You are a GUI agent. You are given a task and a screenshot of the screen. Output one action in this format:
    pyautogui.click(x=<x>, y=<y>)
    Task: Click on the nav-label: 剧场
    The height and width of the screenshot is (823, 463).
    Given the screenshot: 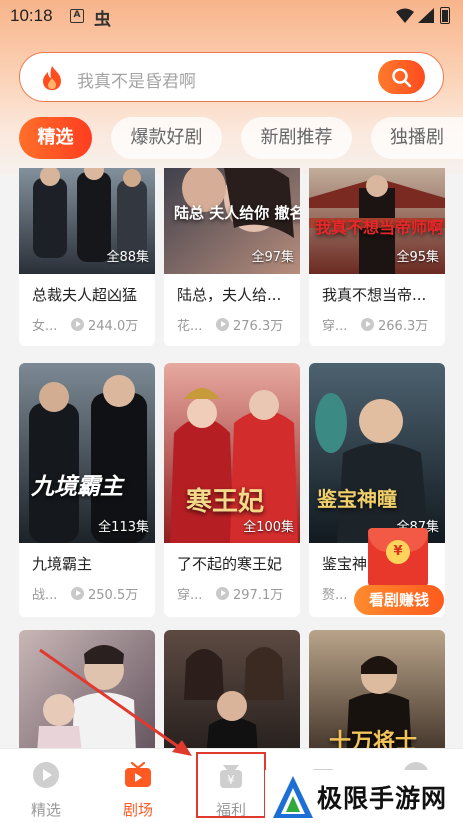 What is the action you would take?
    pyautogui.click(x=137, y=810)
    